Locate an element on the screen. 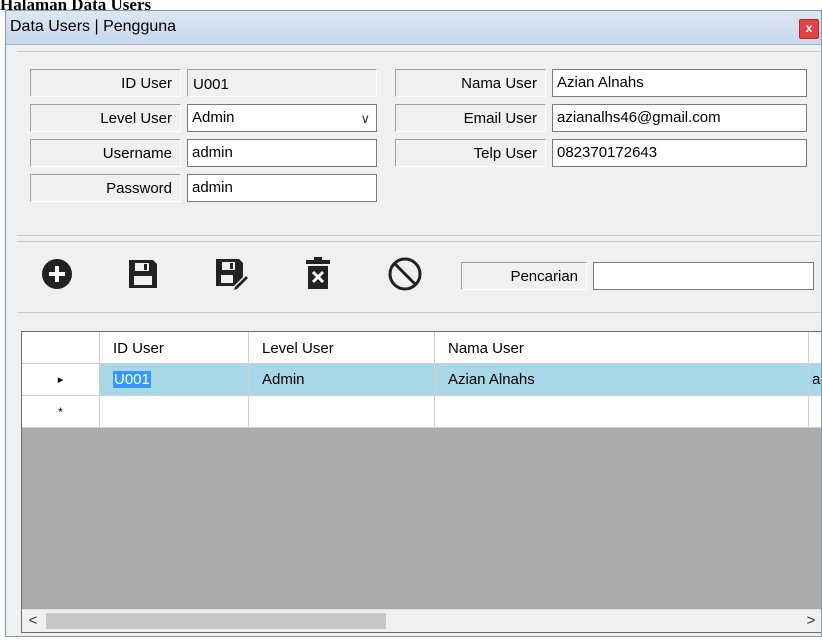 The height and width of the screenshot is (641, 822). level-user-select: Admin ∨ is located at coordinates (282, 118).